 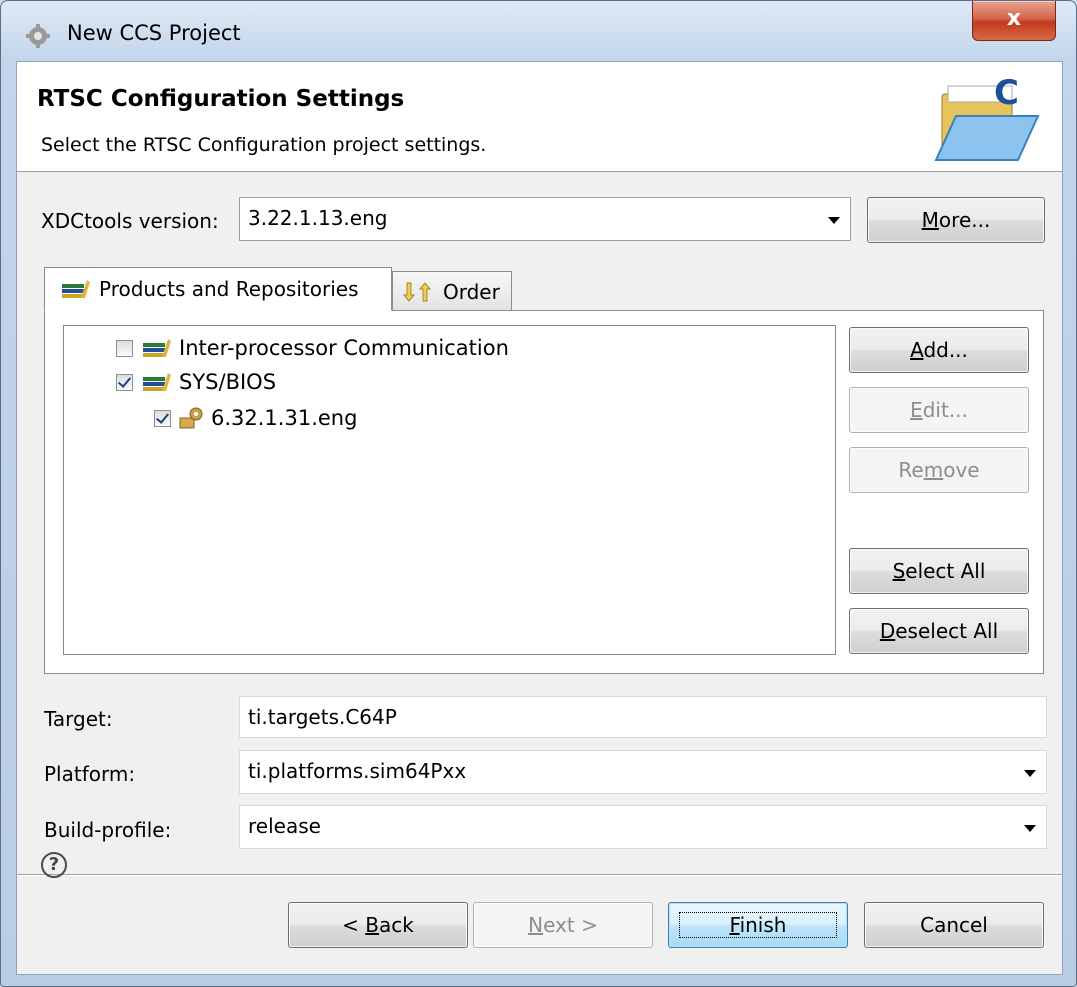 I want to click on tree-item: 6.32.1.31.eng, so click(x=255, y=418).